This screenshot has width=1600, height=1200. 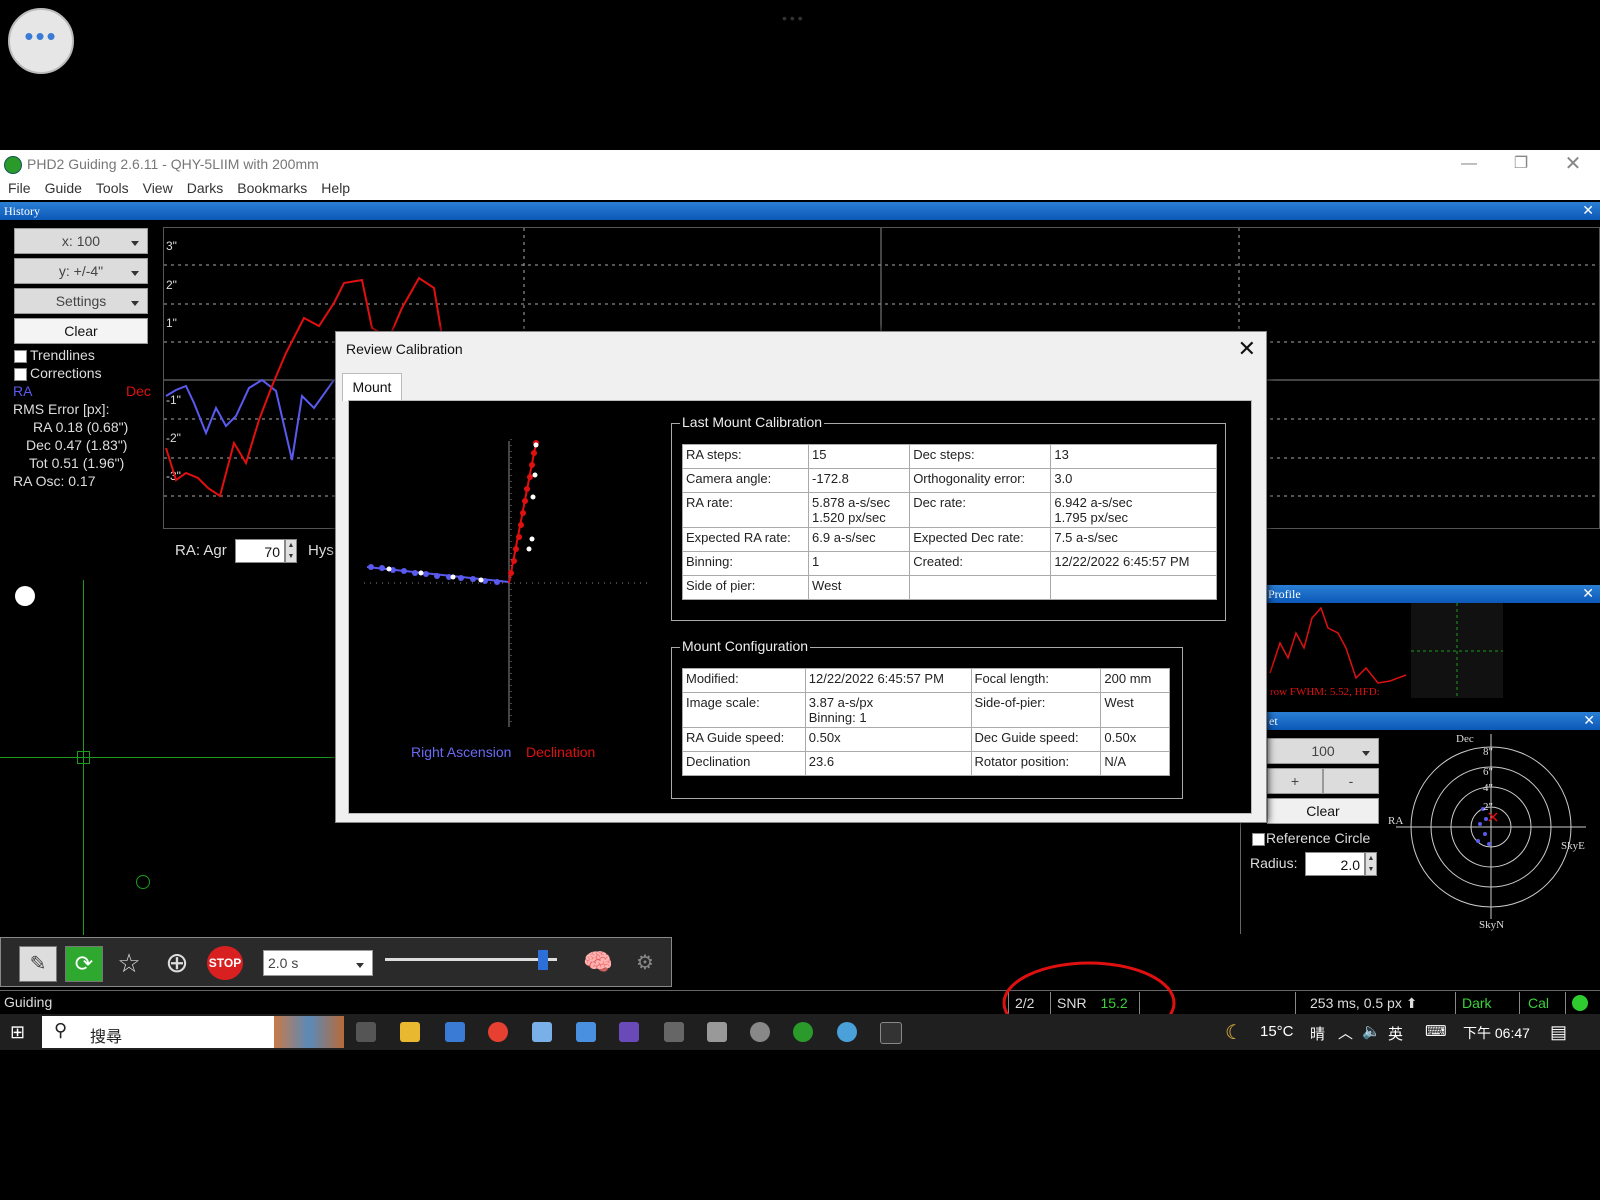 I want to click on trendlines-label: Trendlines, so click(x=62, y=355).